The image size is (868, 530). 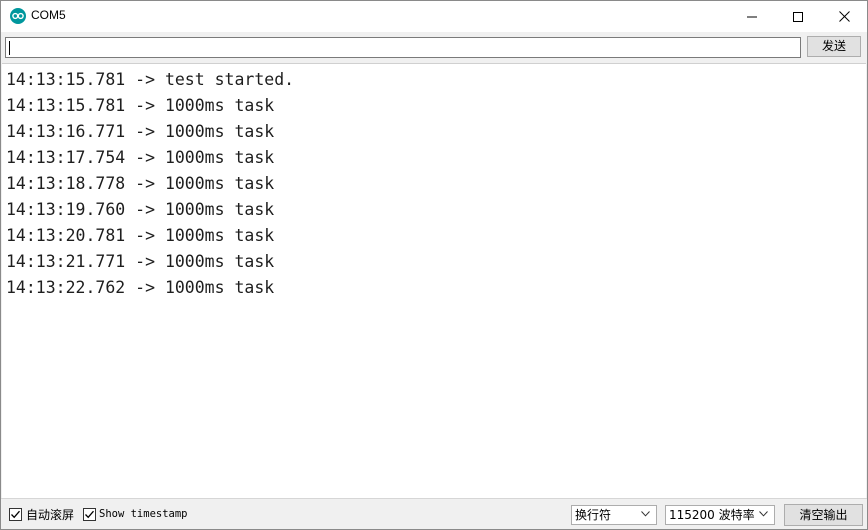 I want to click on log-line: 14:13:20.781 -> 1000ms task, so click(x=140, y=235).